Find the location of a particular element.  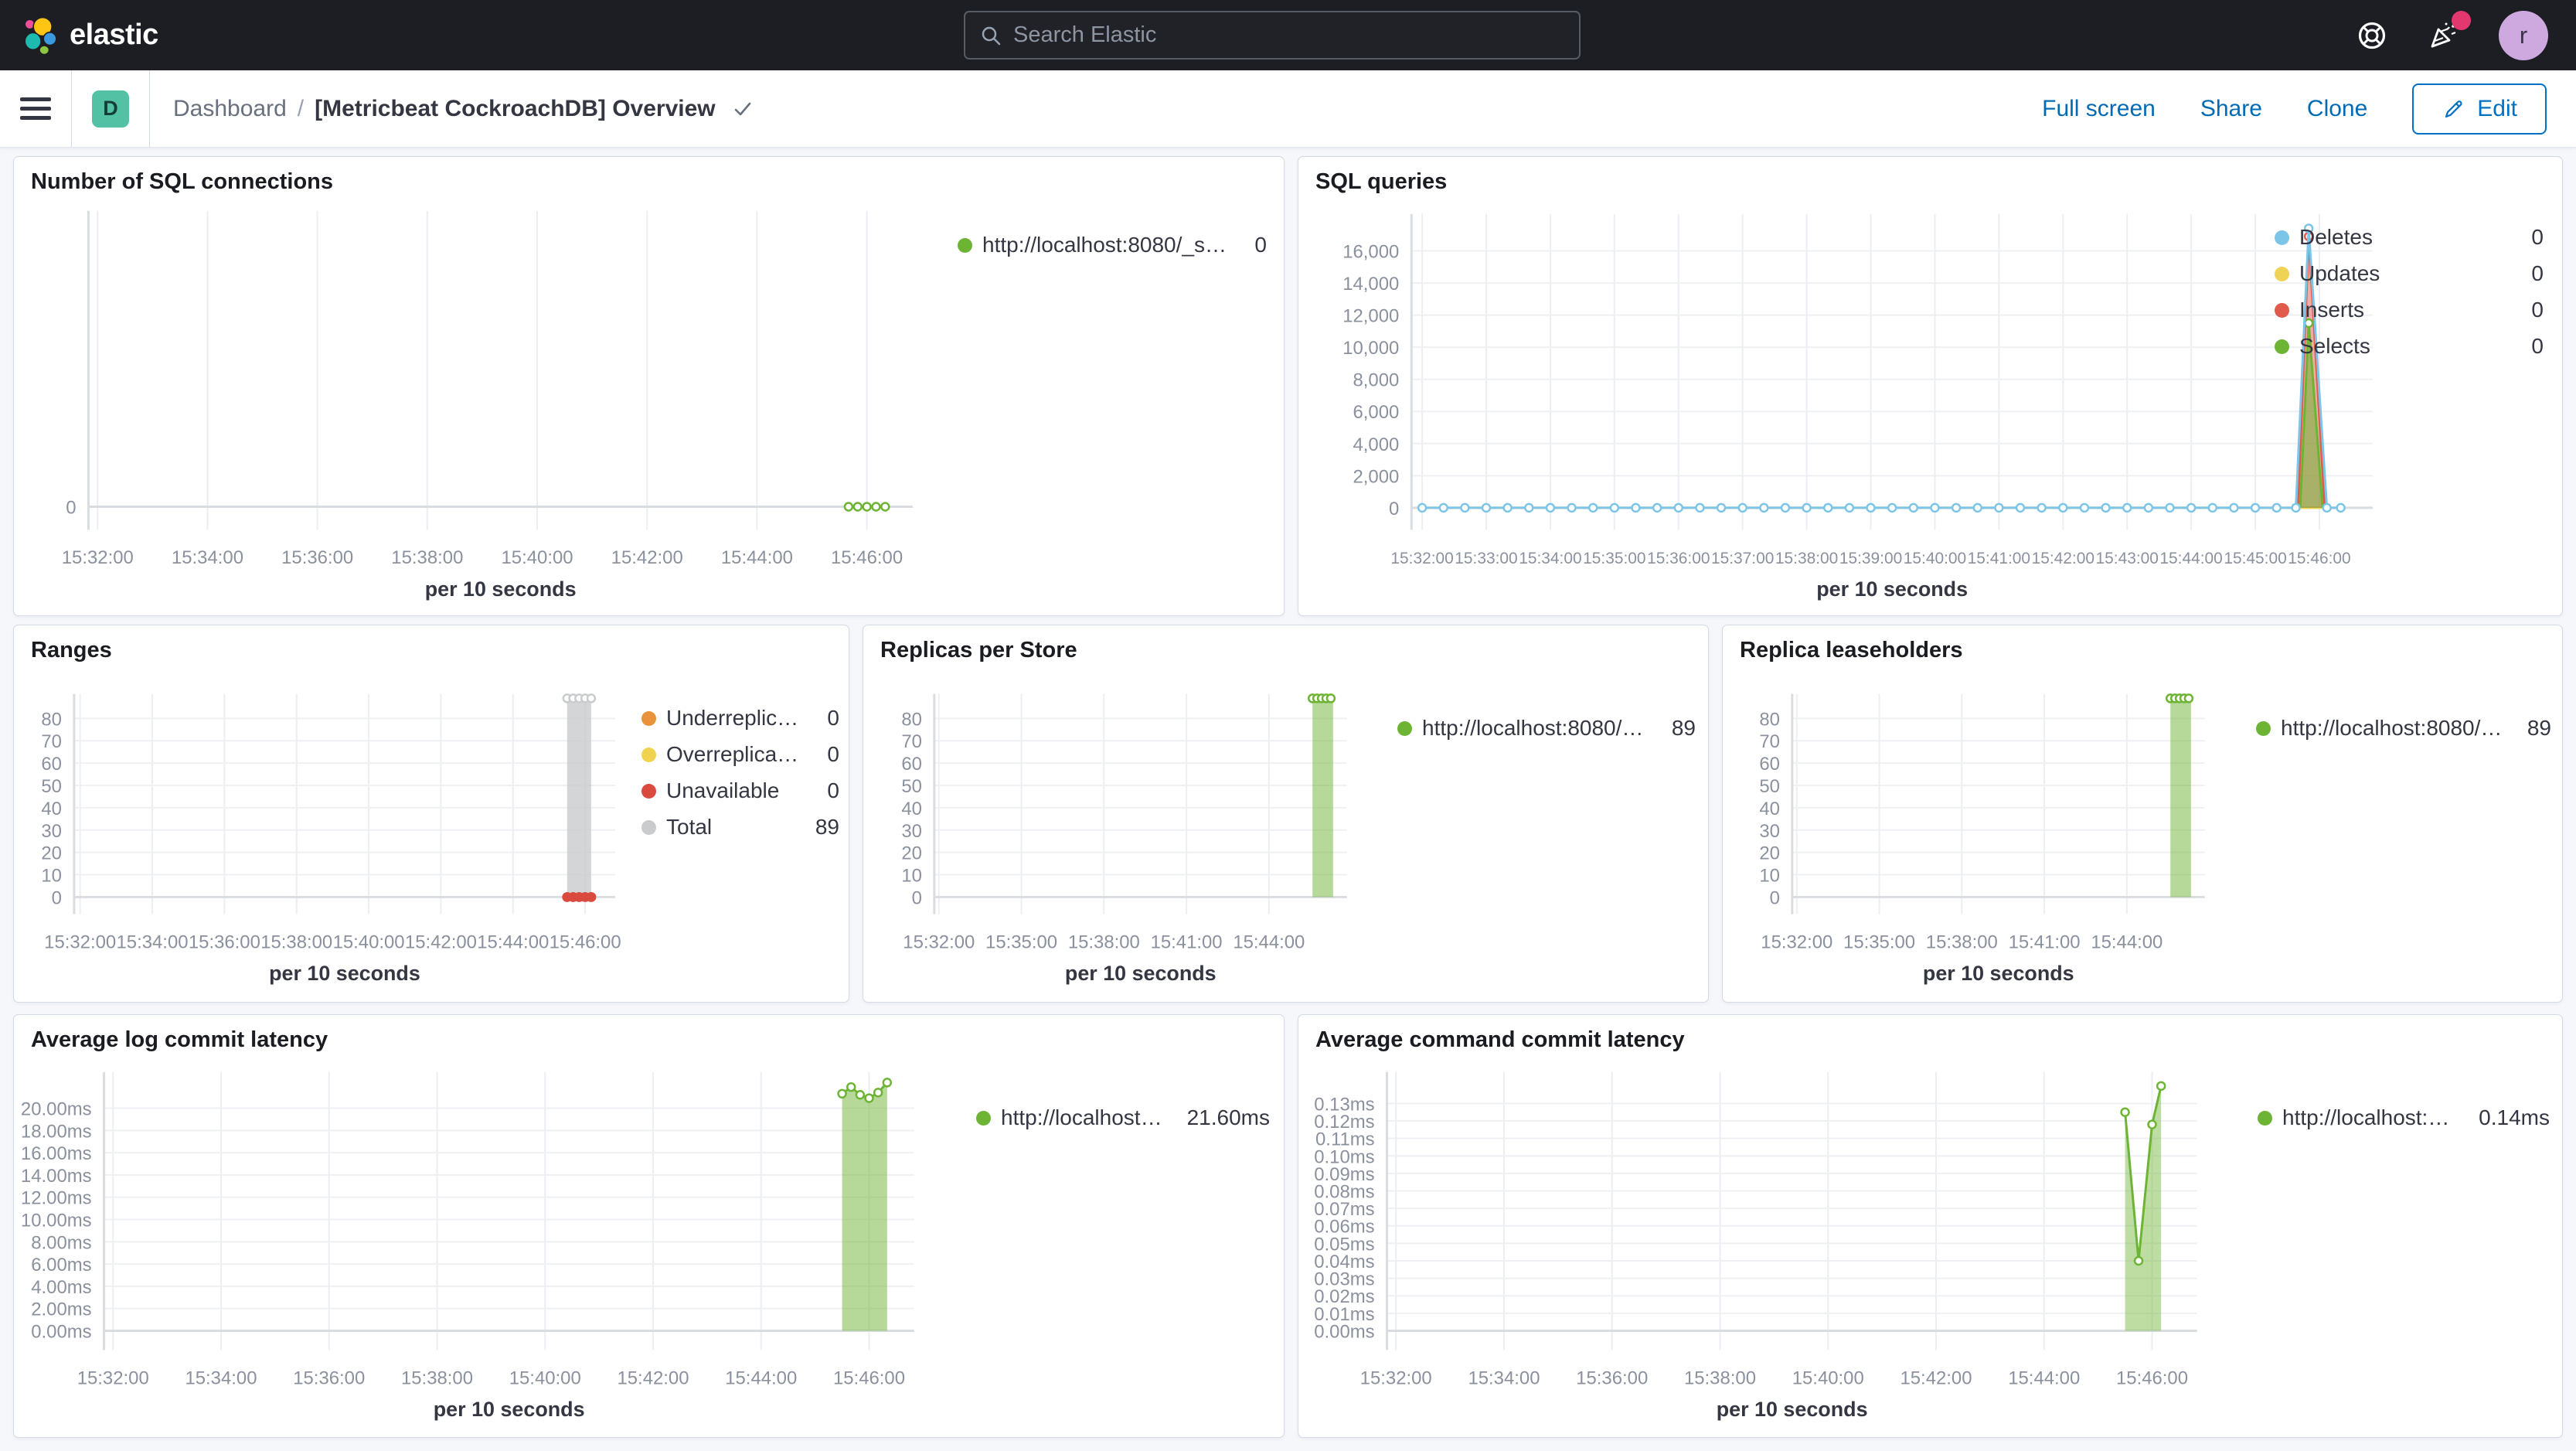

user-avatar: r is located at coordinates (2523, 35).